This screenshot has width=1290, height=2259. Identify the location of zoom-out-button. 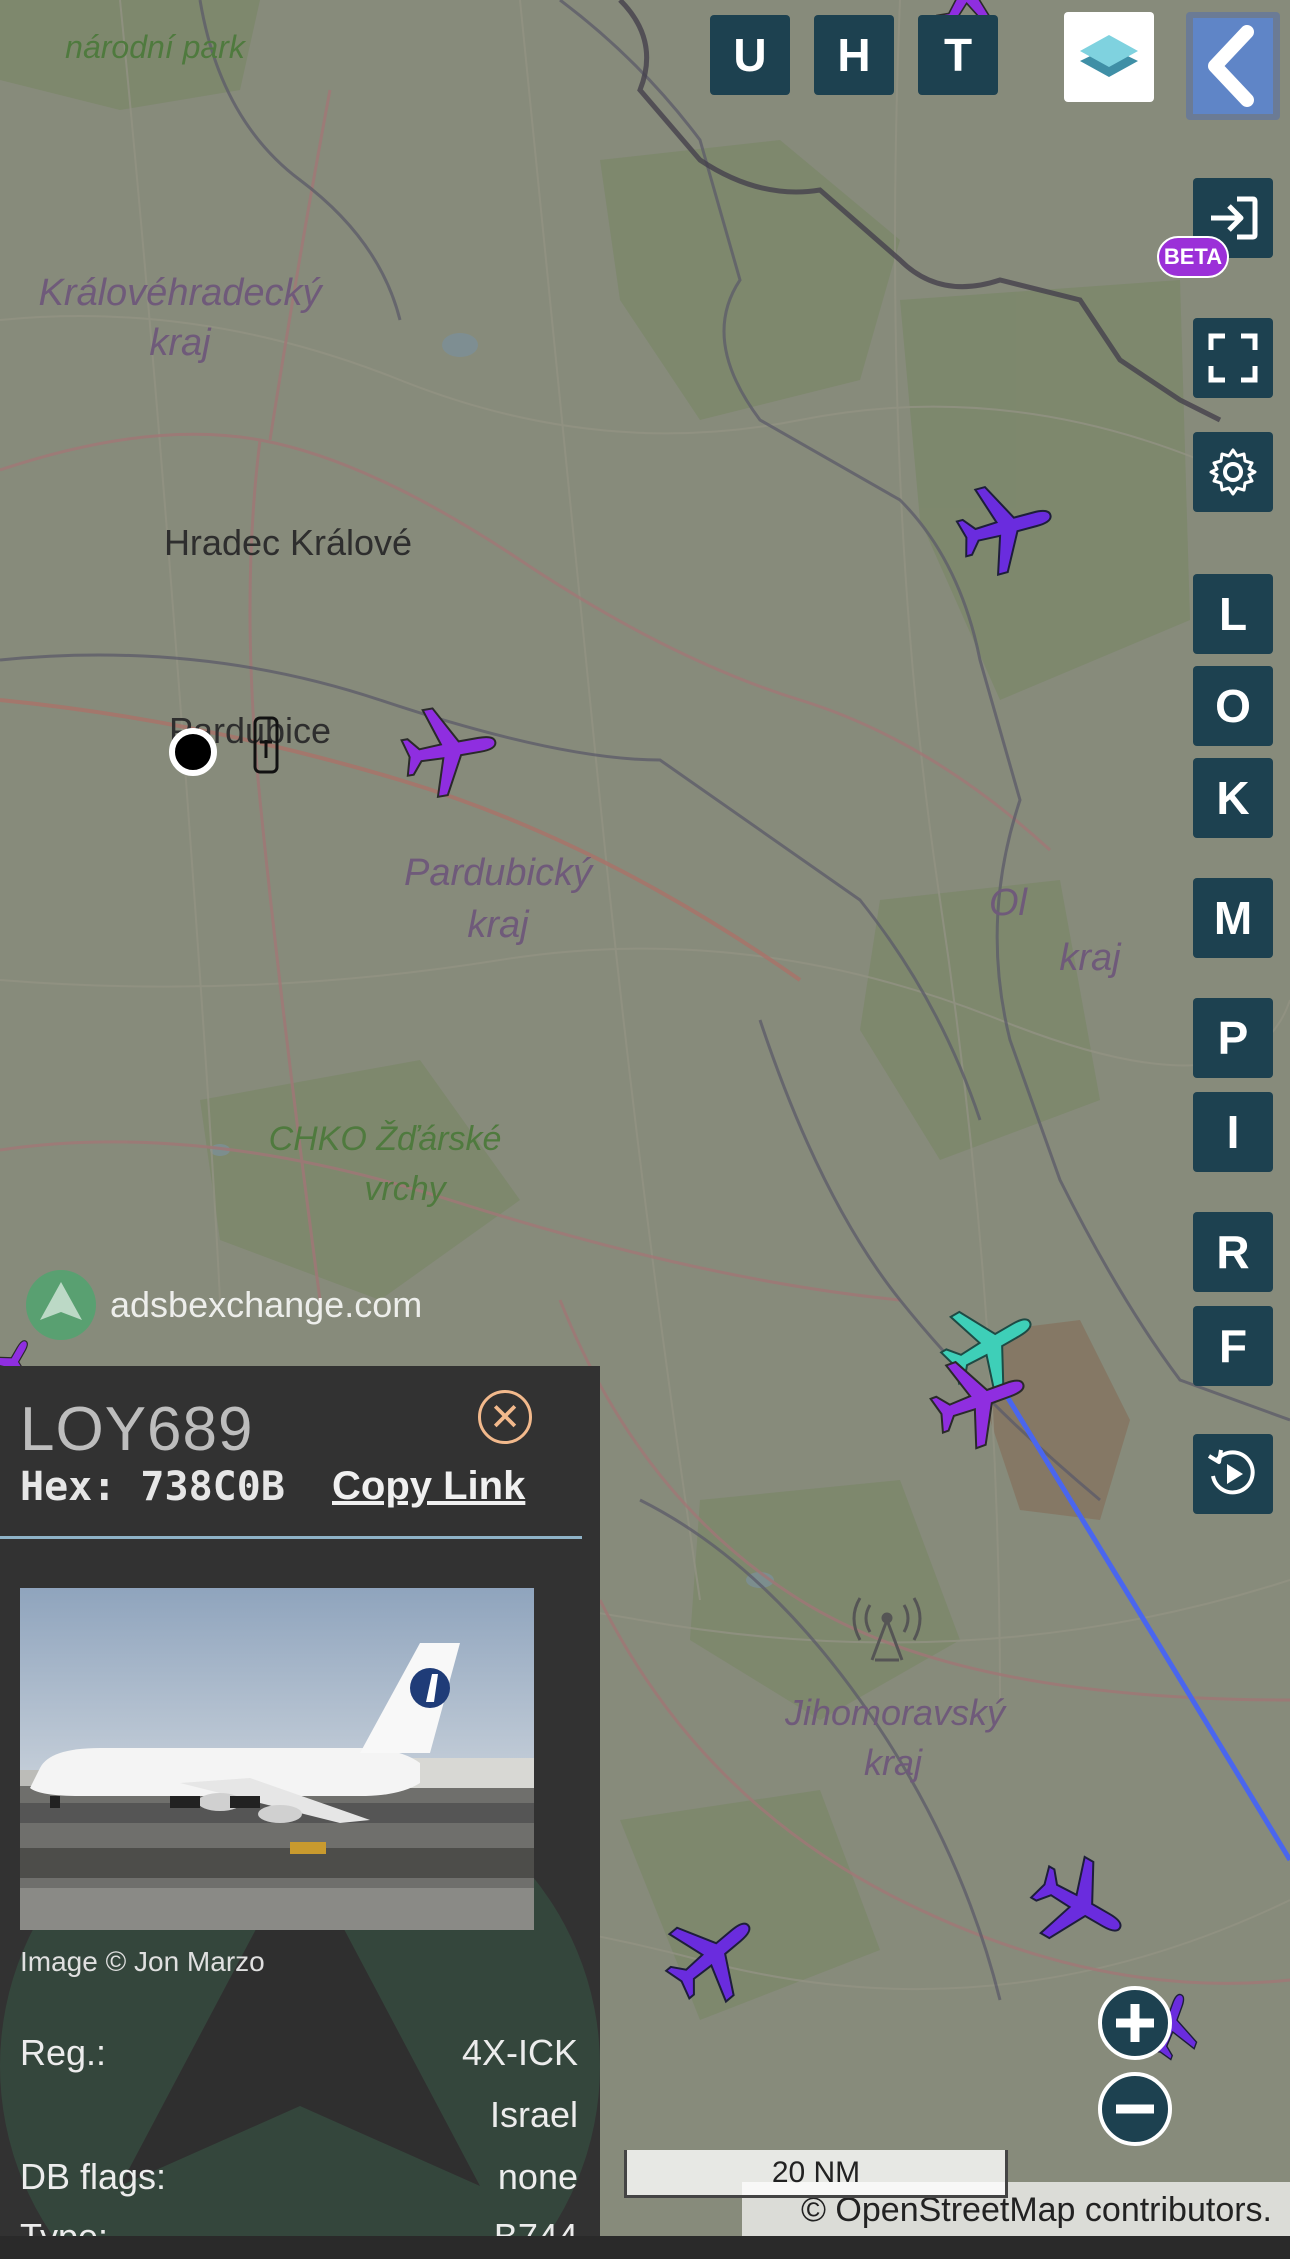
(1135, 2109).